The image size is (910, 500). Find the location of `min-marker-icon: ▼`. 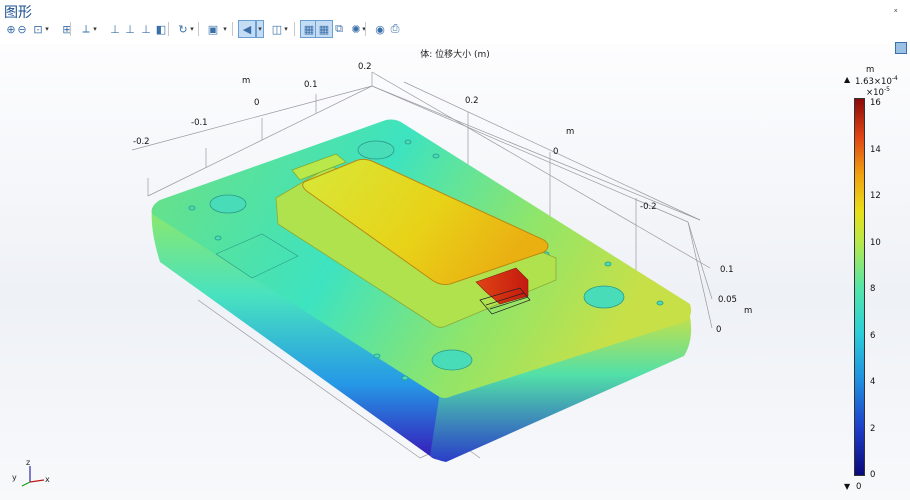

min-marker-icon: ▼ is located at coordinates (847, 486).